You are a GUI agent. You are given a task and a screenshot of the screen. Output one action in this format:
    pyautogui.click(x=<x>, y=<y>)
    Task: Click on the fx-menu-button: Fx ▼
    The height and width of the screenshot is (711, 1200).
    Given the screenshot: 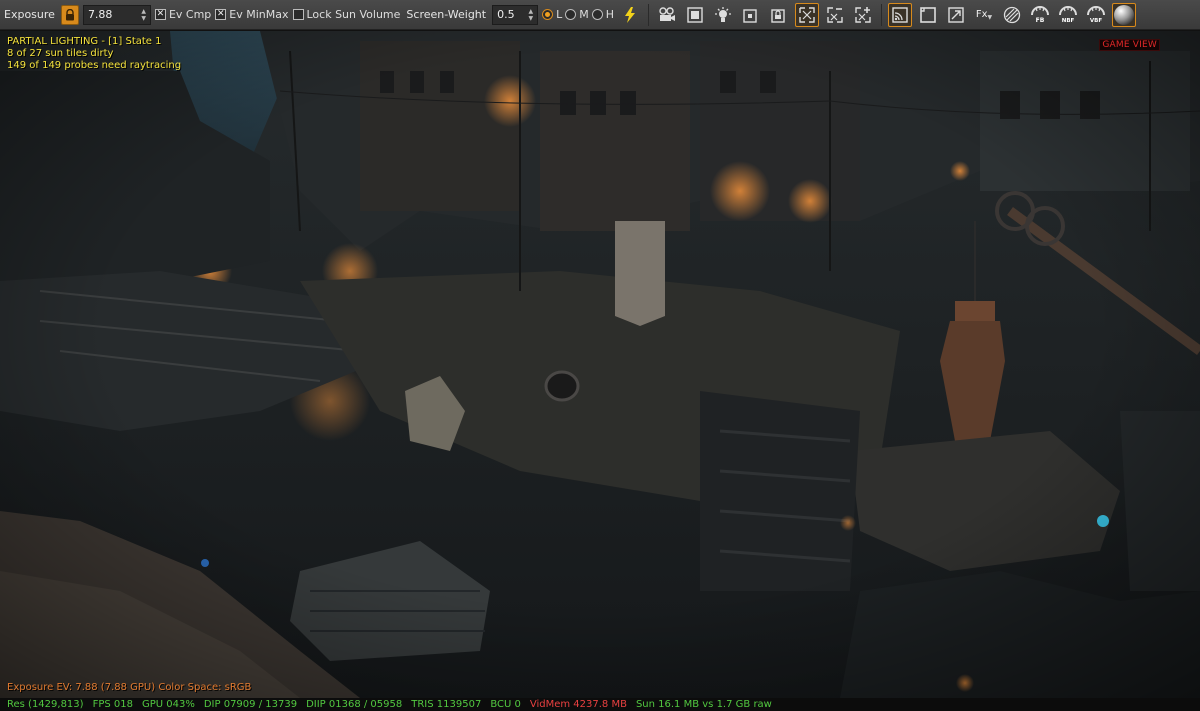 What is the action you would take?
    pyautogui.click(x=984, y=15)
    